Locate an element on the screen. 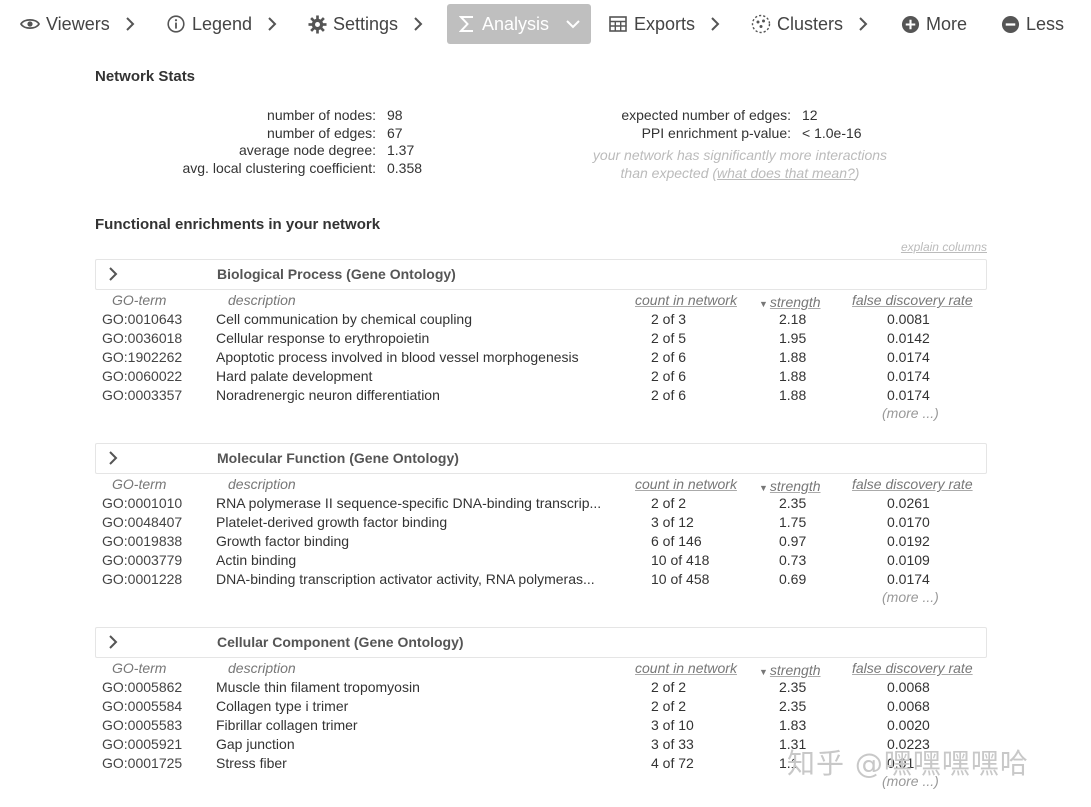 The height and width of the screenshot is (807, 1091). fdr-value: 0.0261 is located at coordinates (908, 503).